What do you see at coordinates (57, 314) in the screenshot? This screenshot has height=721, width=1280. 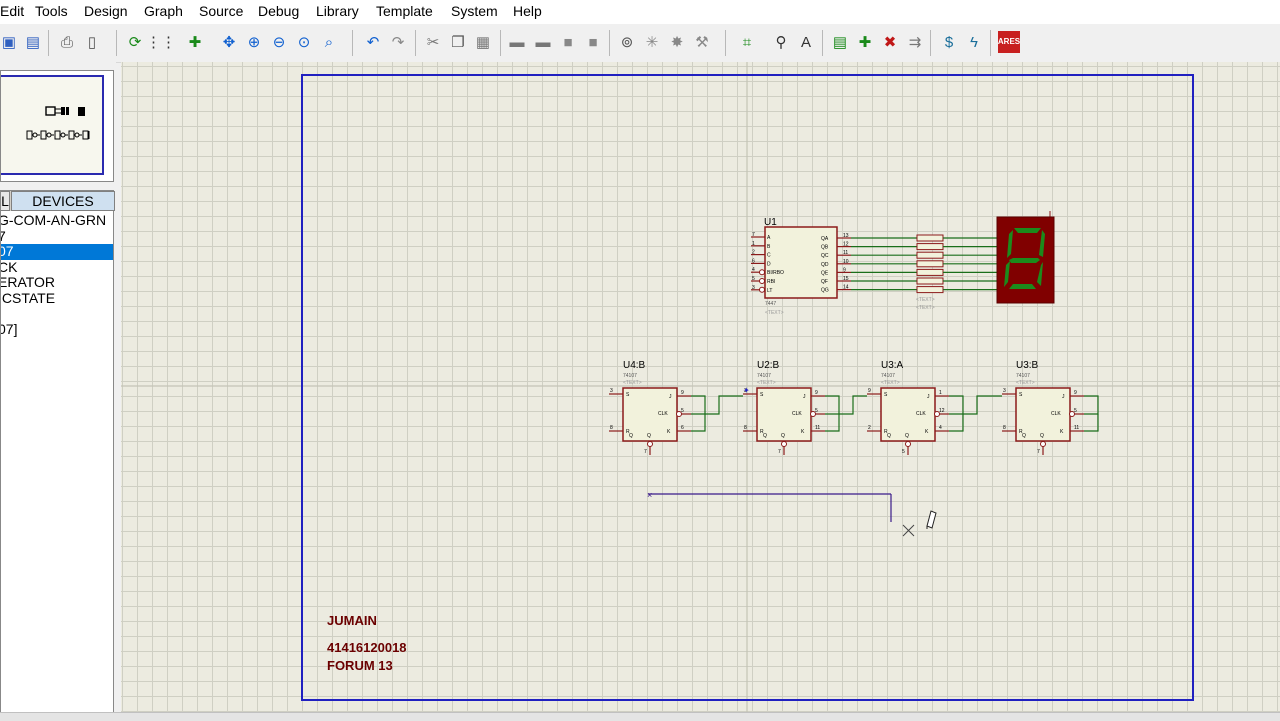 I see `list-item` at bounding box center [57, 314].